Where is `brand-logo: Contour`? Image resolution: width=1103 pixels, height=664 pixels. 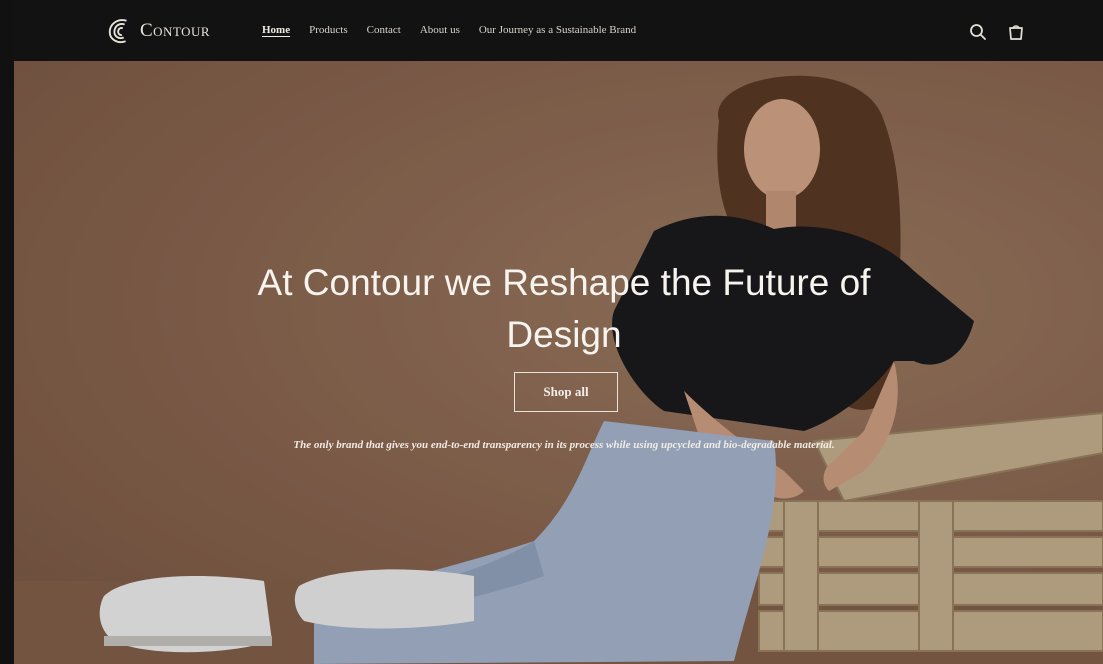 brand-logo: Contour is located at coordinates (158, 31).